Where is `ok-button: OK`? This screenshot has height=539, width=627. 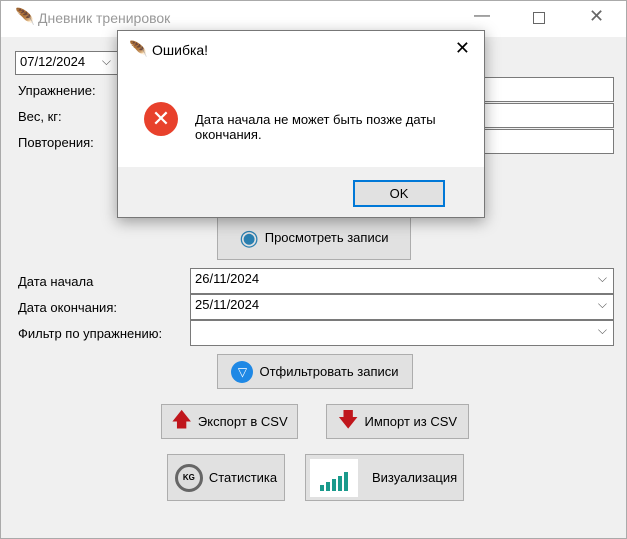
ok-button: OK is located at coordinates (399, 193).